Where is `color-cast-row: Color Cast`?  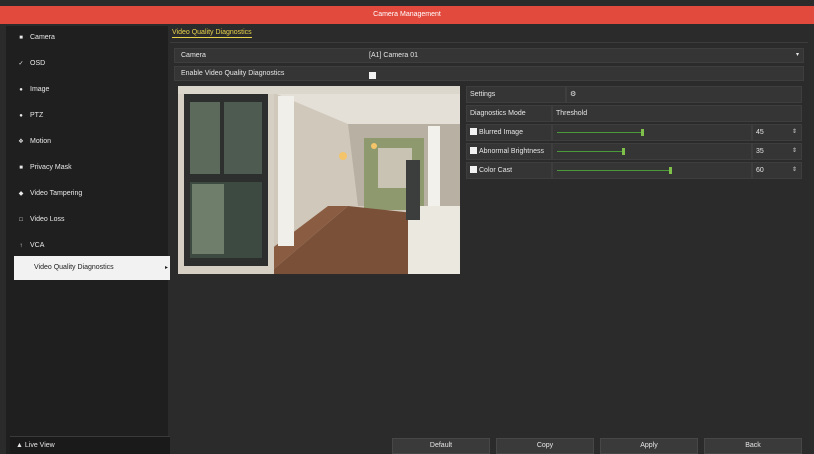 color-cast-row: Color Cast is located at coordinates (509, 170).